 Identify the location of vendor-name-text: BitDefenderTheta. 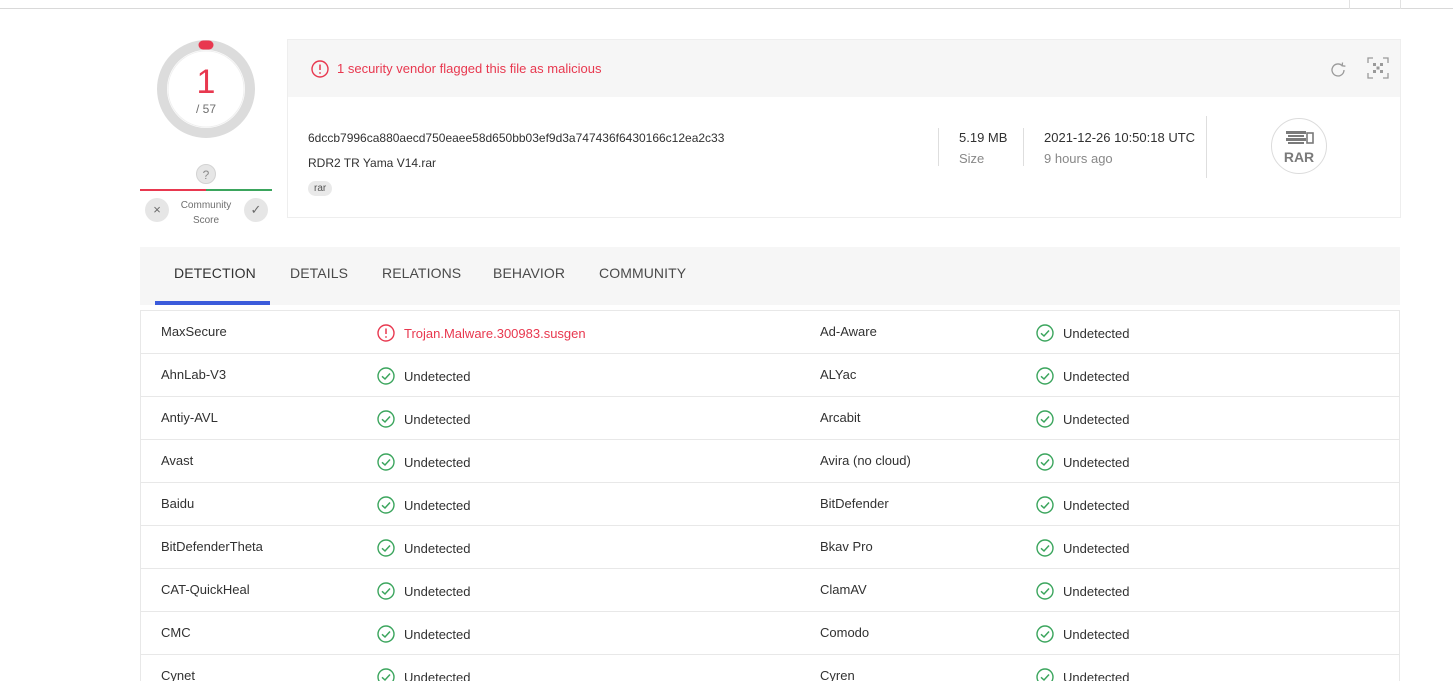
(212, 546).